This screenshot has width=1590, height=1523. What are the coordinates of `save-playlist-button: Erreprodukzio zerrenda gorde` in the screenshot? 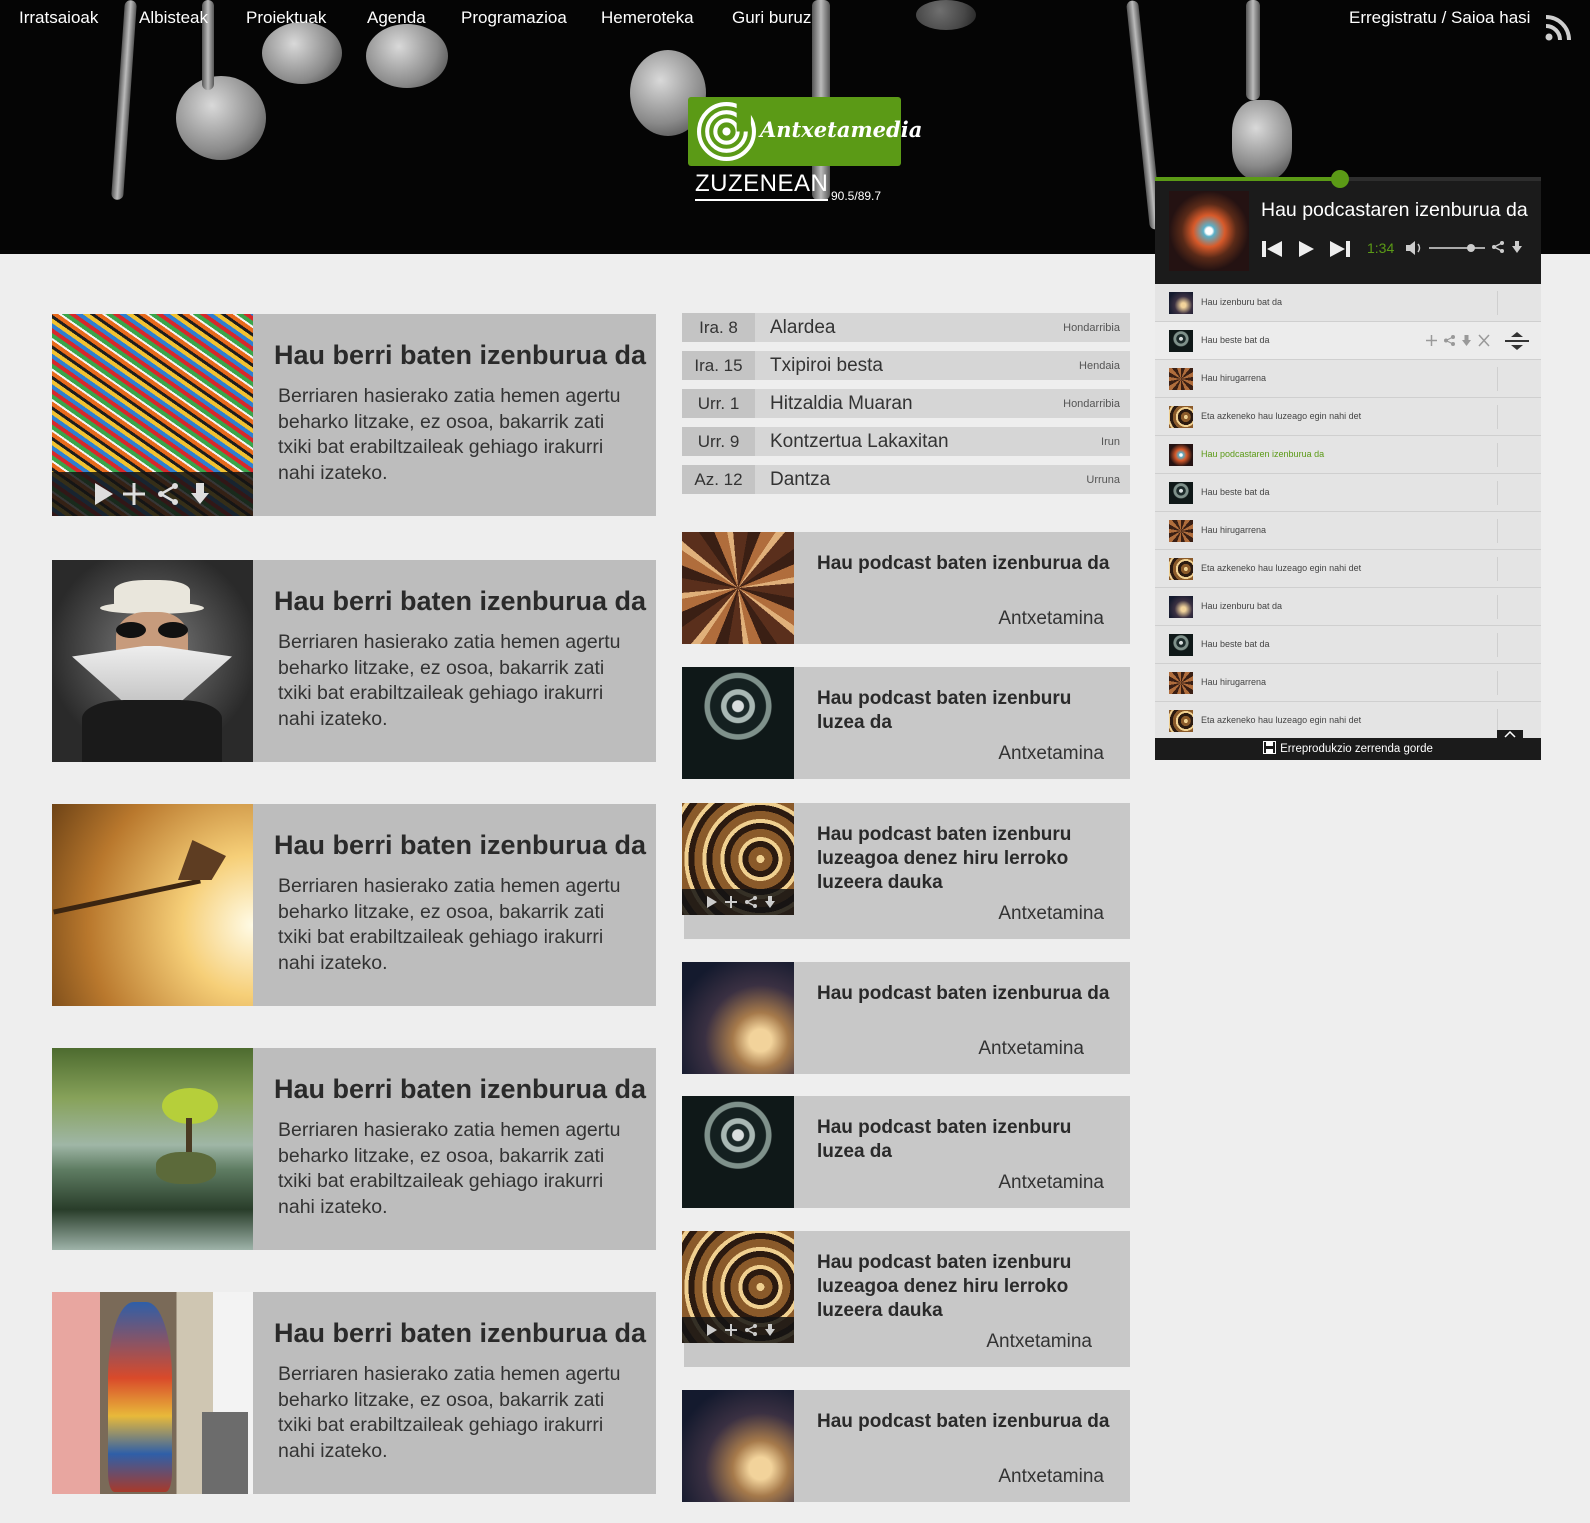 It's located at (1348, 749).